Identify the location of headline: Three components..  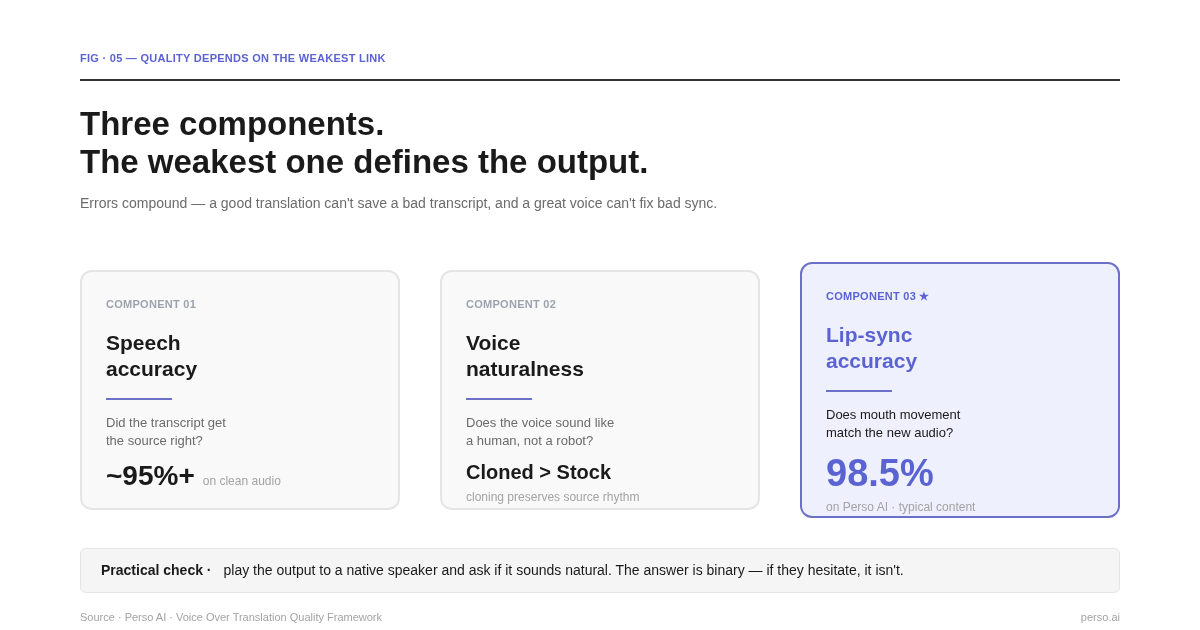
(233, 123).